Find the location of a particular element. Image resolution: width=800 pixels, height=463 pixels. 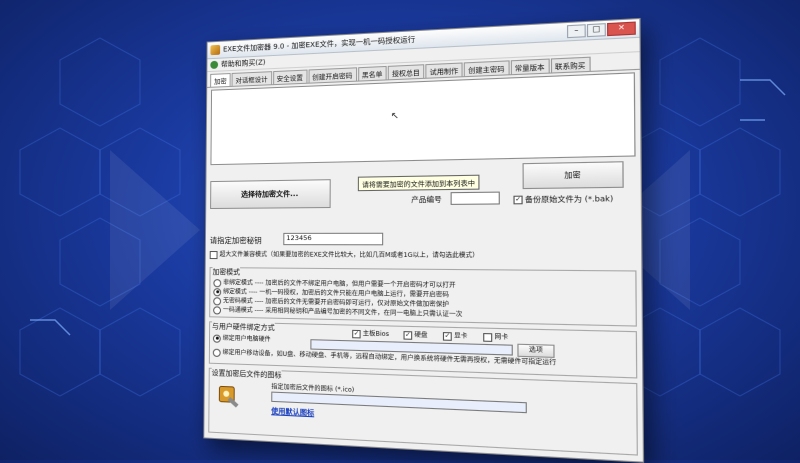

menu-help: 帮助和购买(Z) is located at coordinates (243, 63).